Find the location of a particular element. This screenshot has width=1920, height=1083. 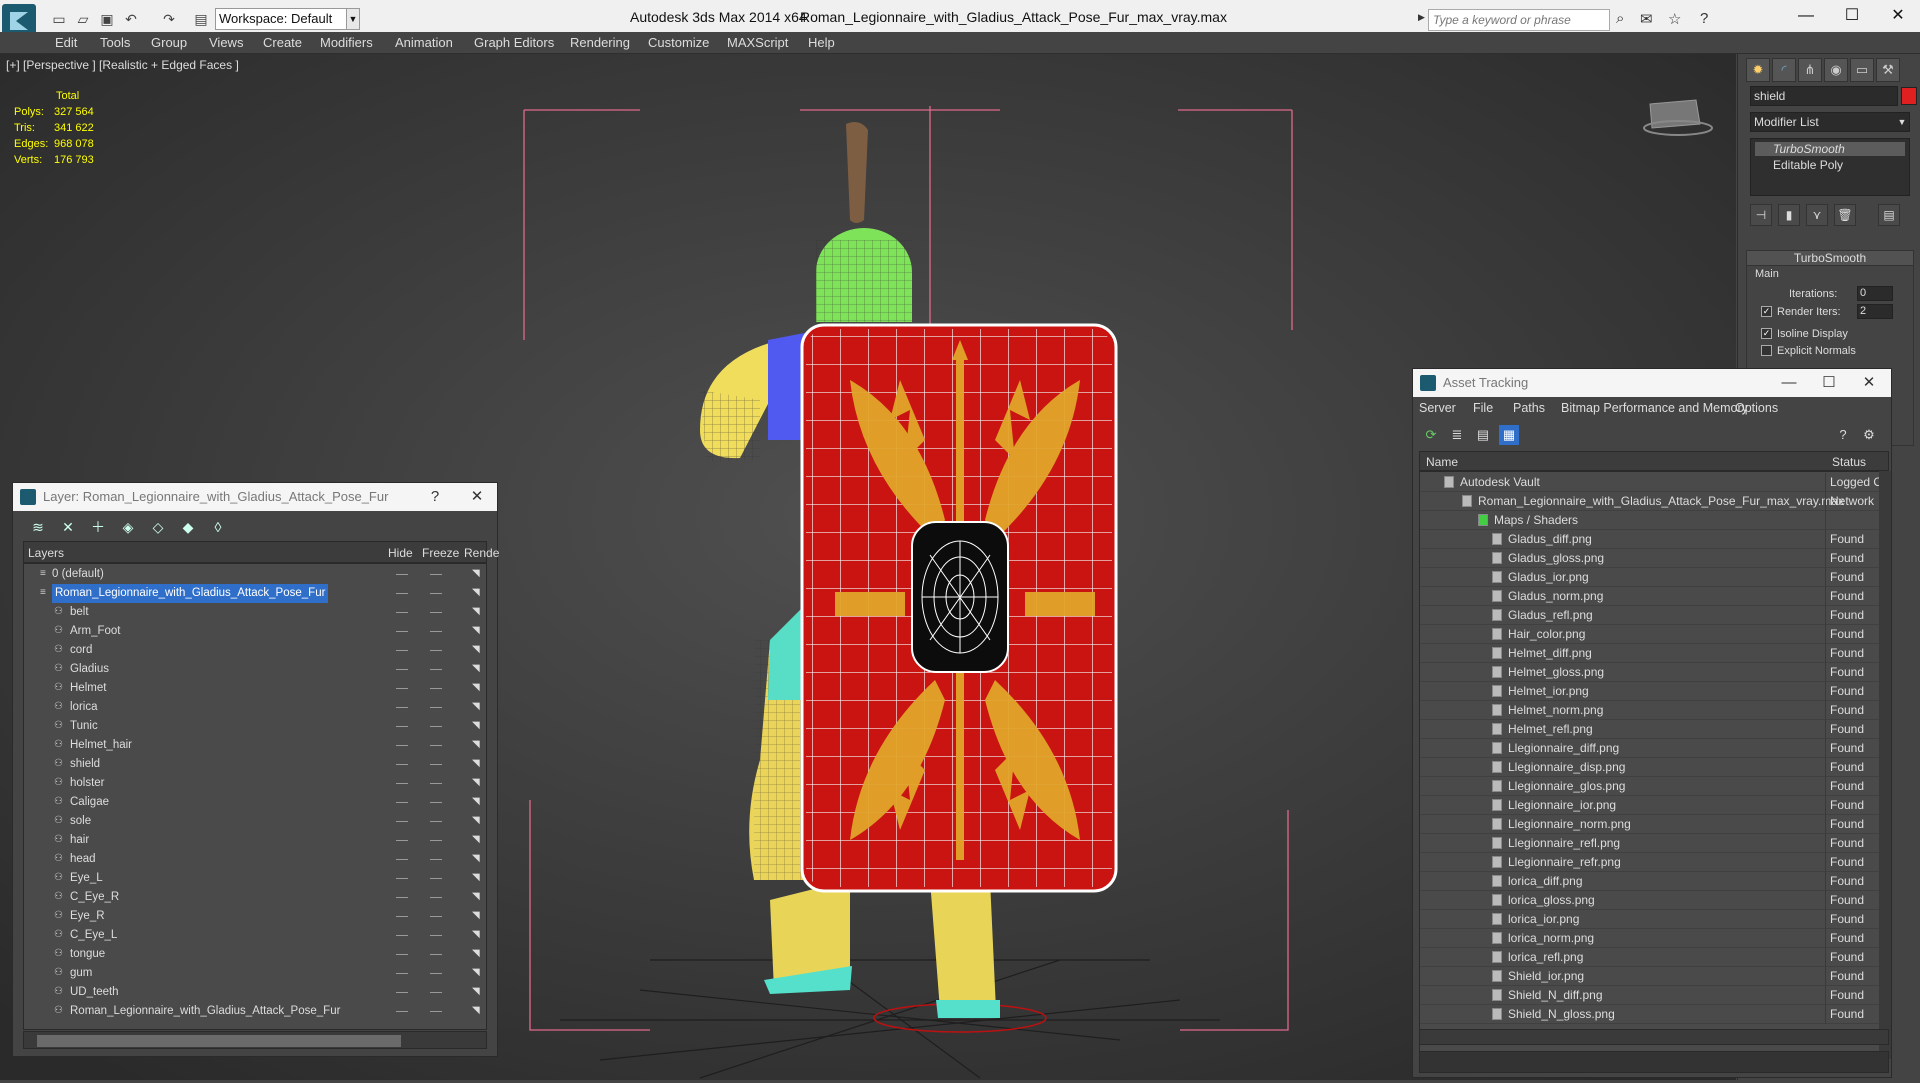

menu-server: Server is located at coordinates (1437, 408).